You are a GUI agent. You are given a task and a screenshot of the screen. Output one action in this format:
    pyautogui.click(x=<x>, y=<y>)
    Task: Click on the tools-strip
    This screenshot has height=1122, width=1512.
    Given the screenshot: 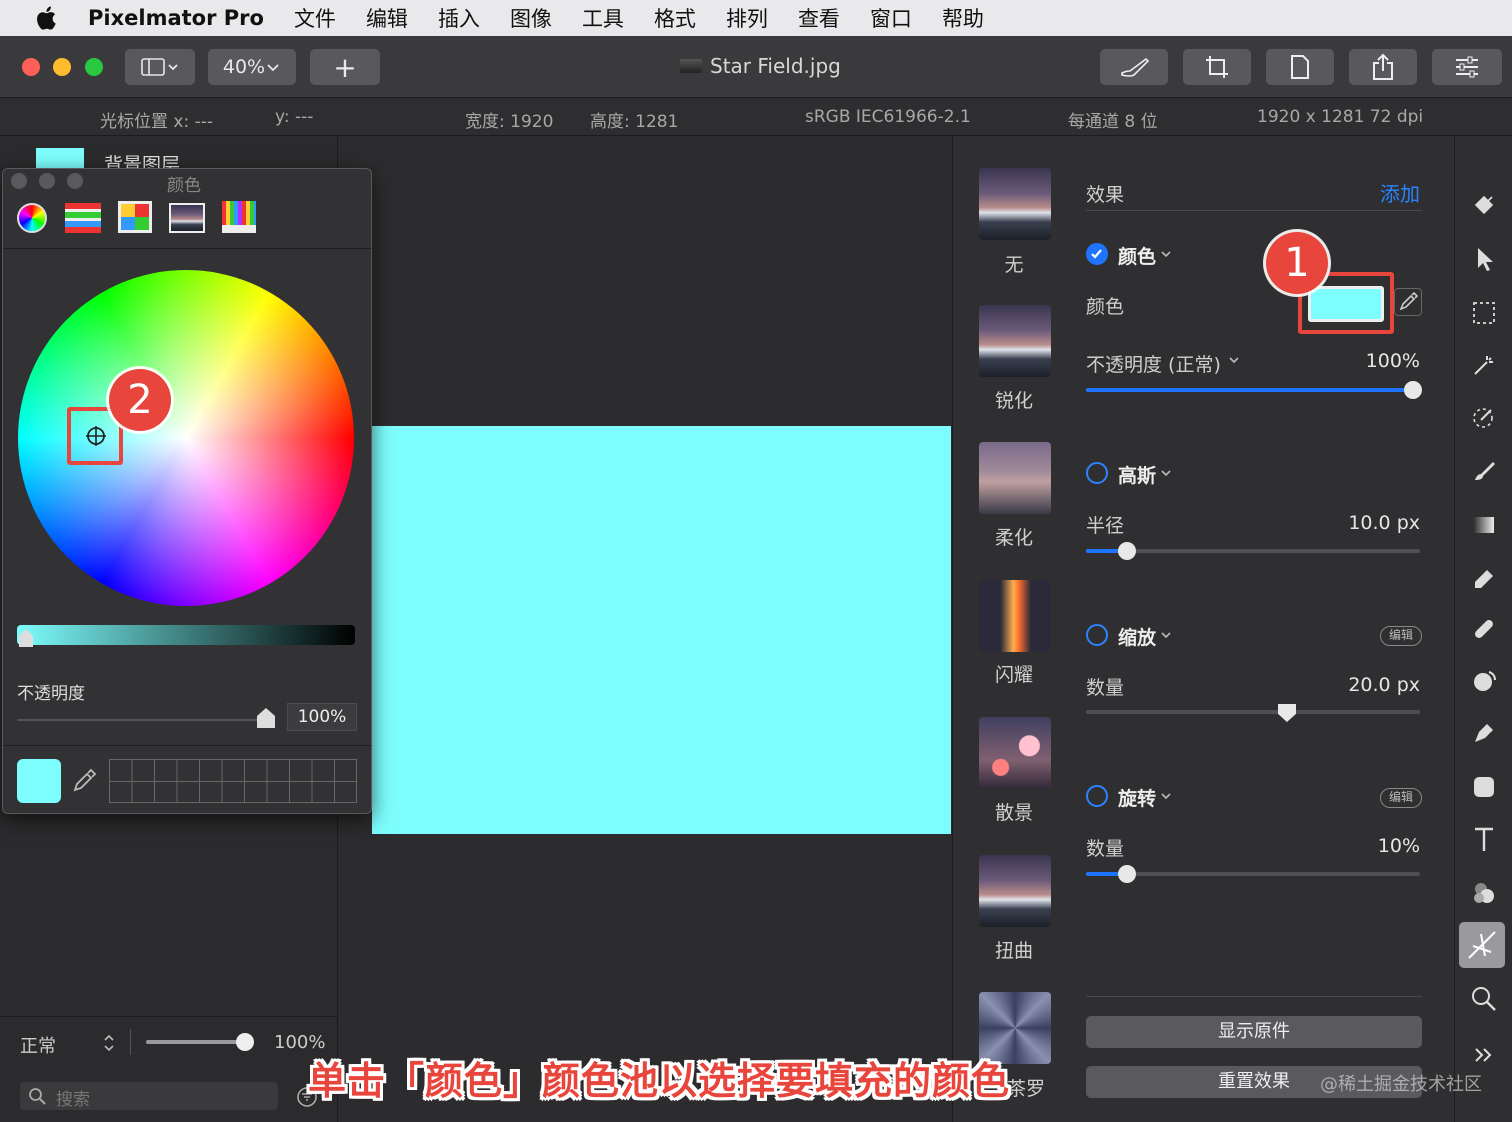 What is the action you would take?
    pyautogui.click(x=1483, y=629)
    